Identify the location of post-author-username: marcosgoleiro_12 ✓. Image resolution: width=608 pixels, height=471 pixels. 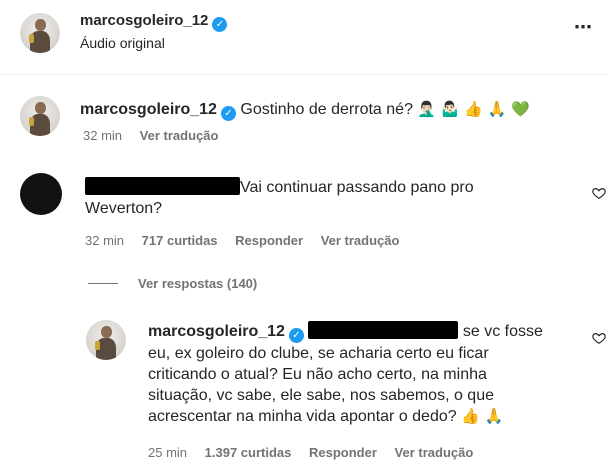
(154, 22).